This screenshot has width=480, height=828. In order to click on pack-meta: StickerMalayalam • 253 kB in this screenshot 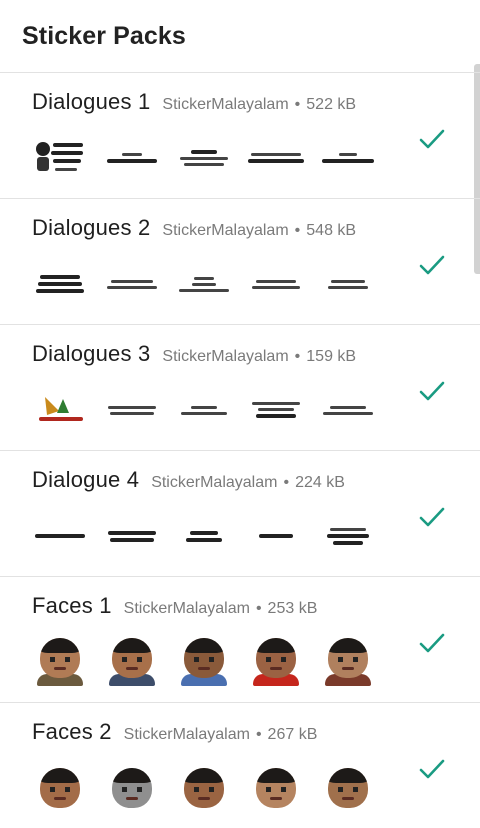, I will do `click(221, 609)`.